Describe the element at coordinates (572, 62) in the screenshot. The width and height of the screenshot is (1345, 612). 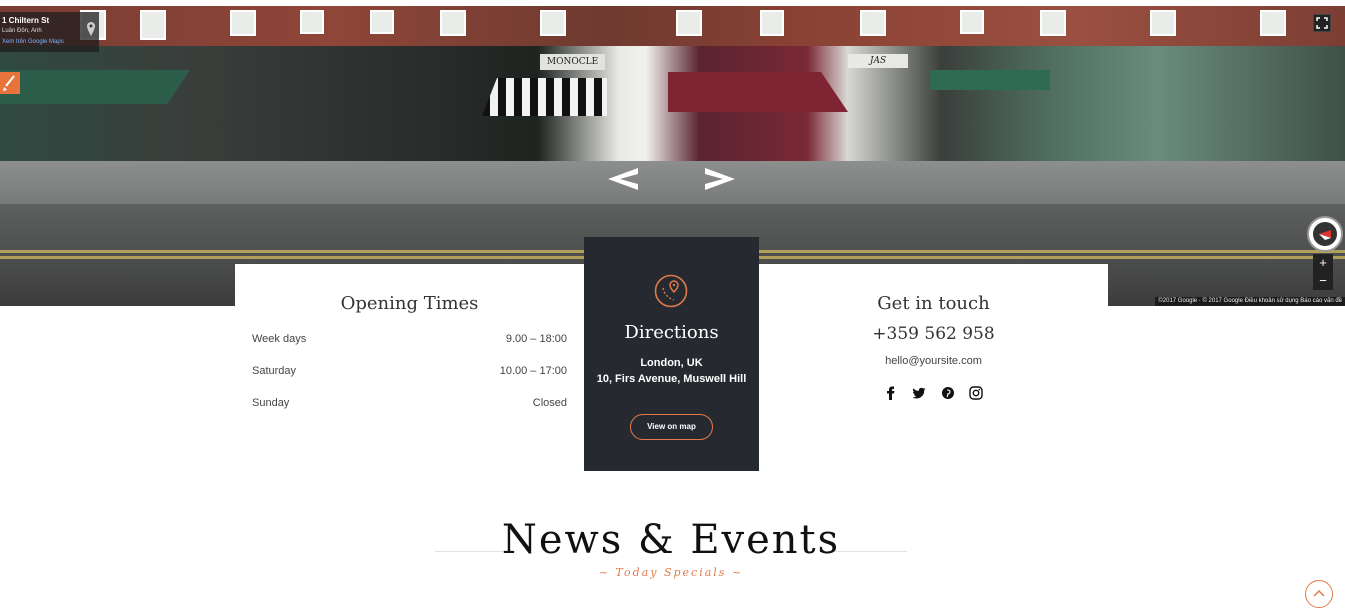
I see `shop-sign: MONOCLE` at that location.